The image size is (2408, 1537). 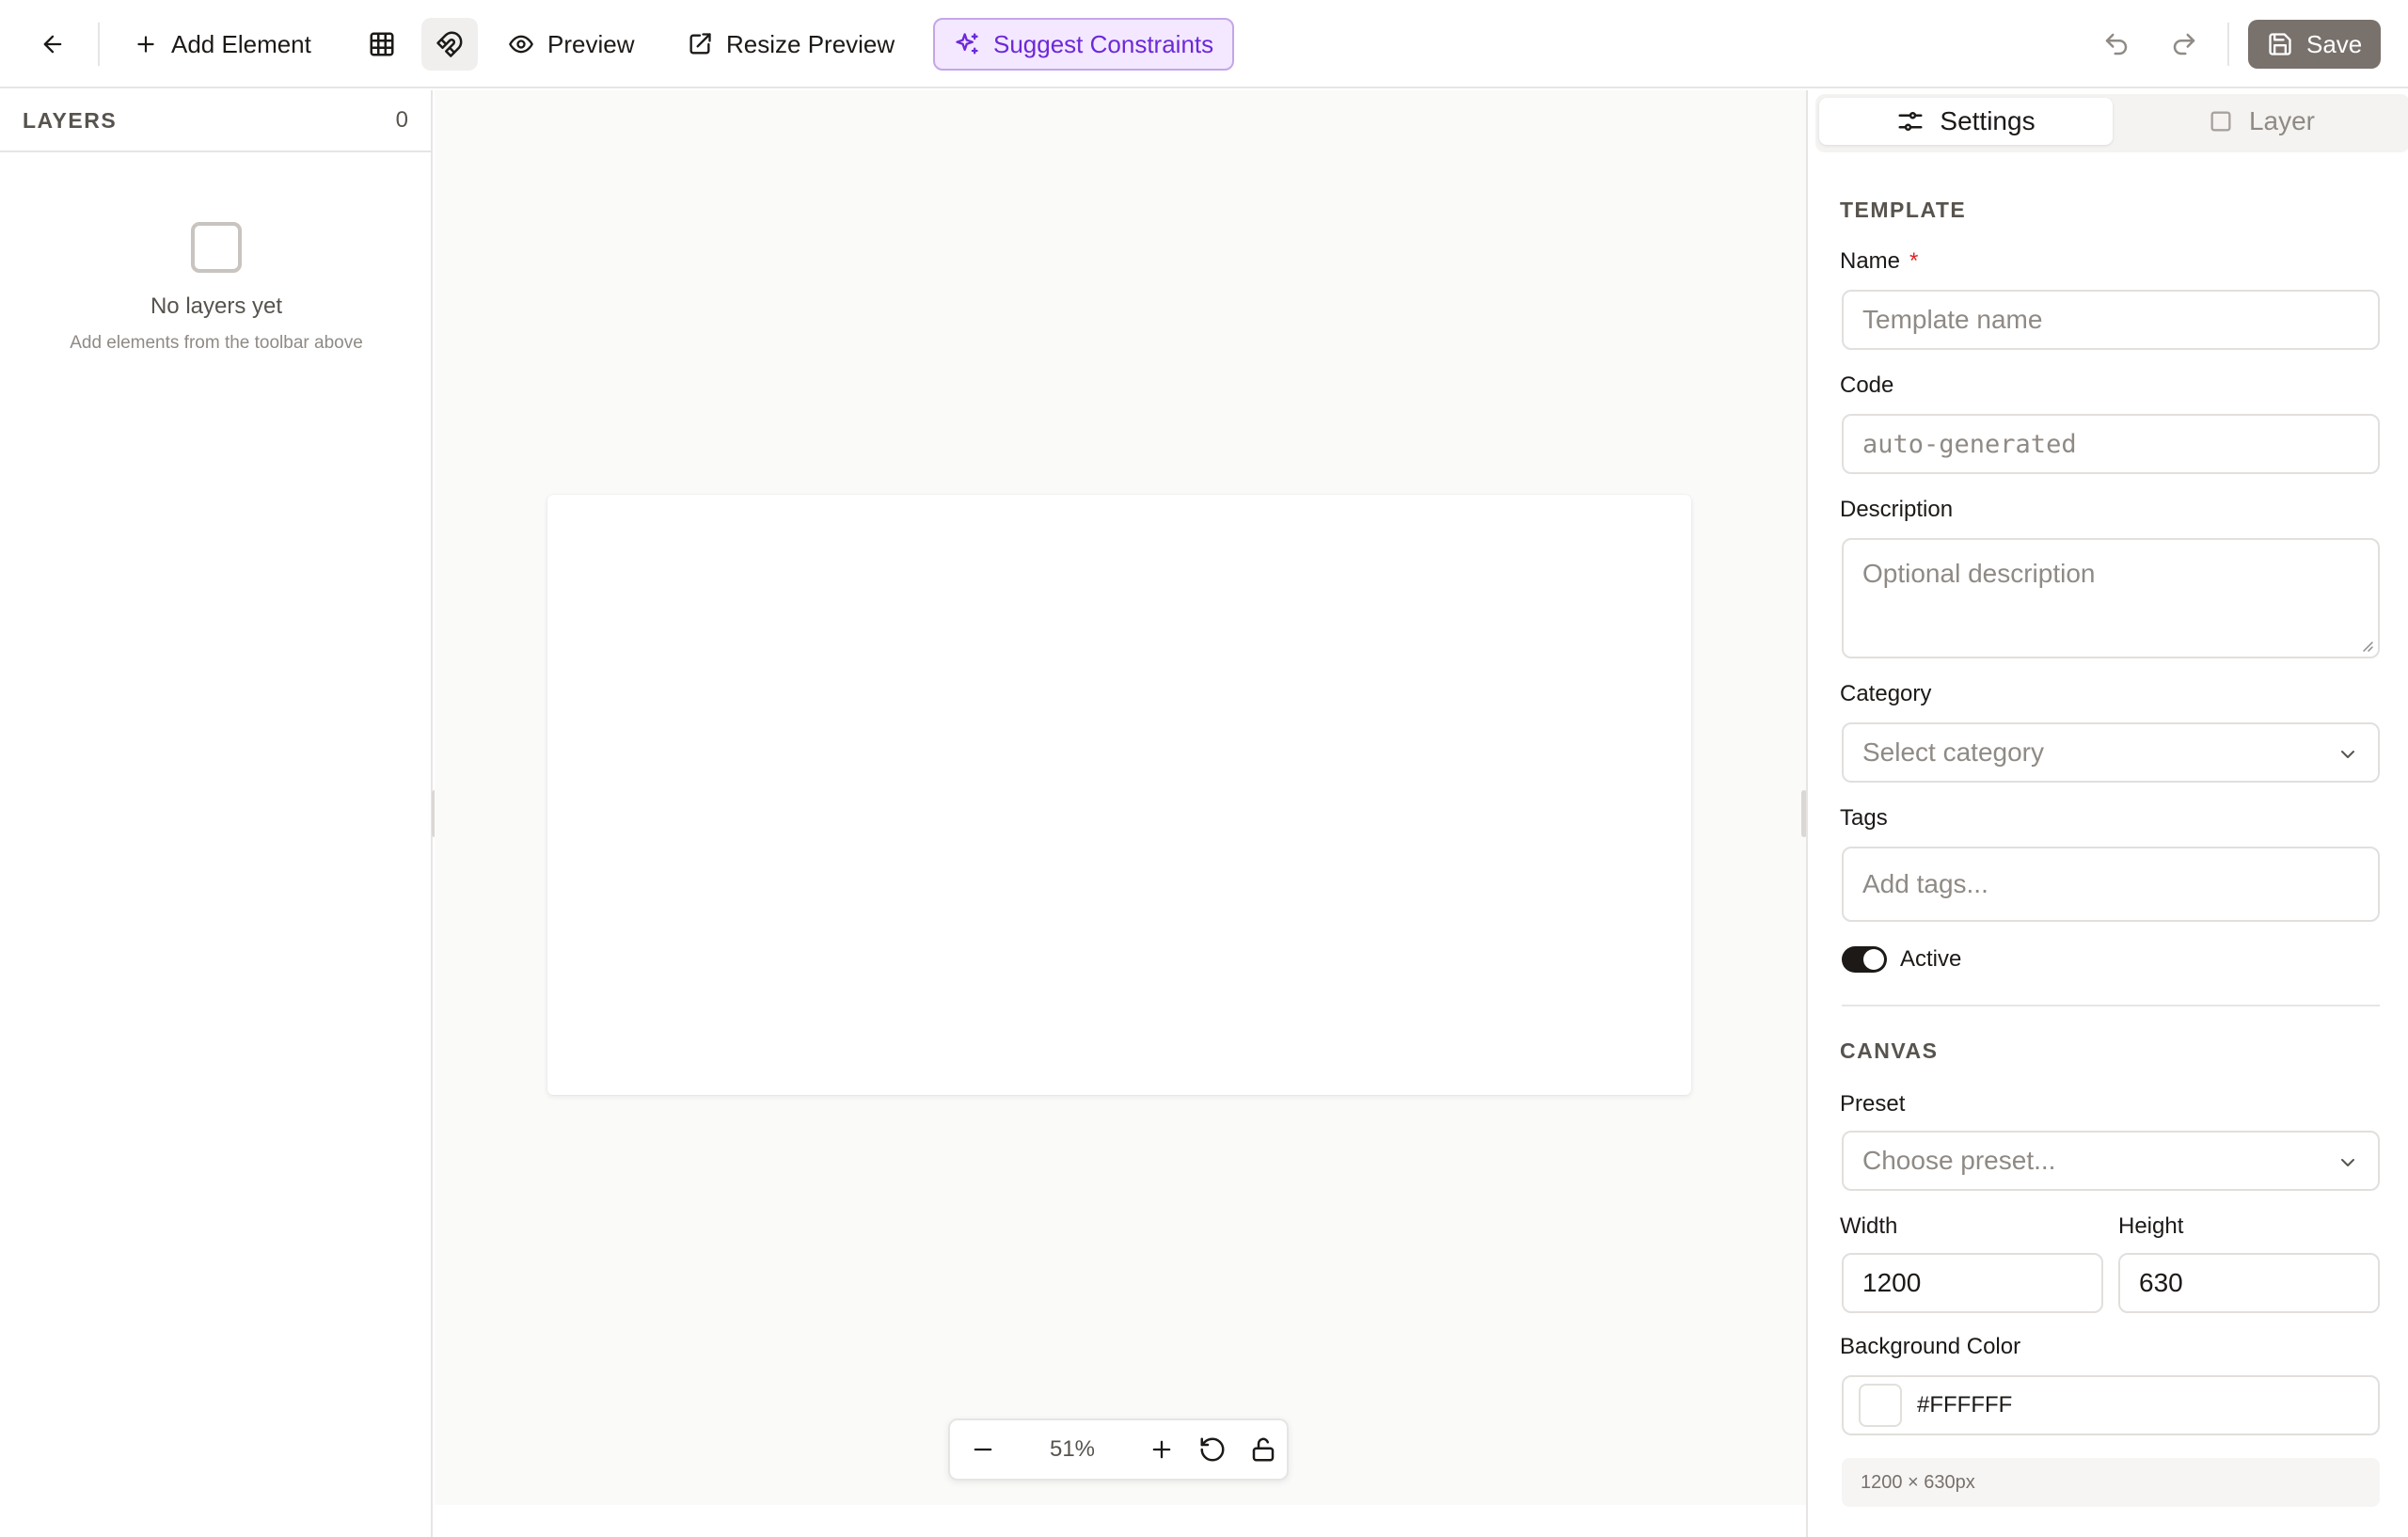 I want to click on toggle-knob, so click(x=1874, y=959).